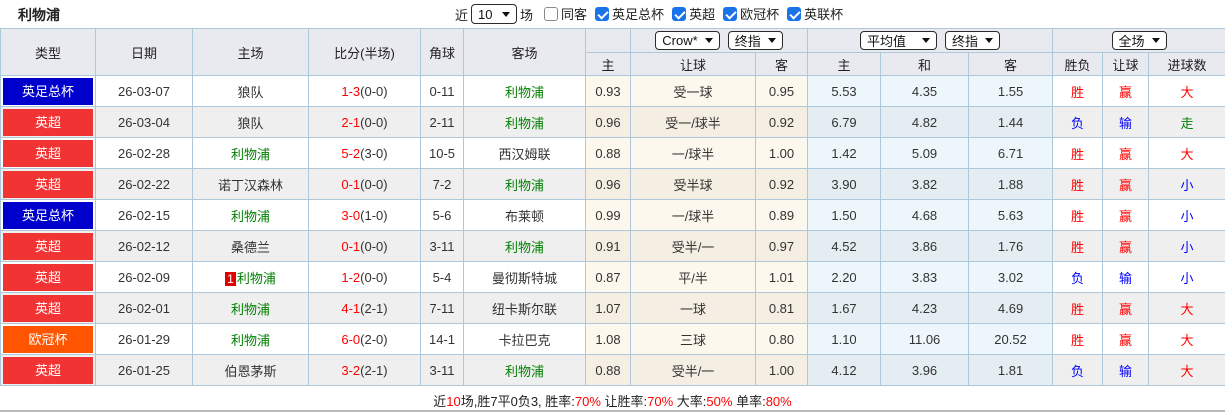 The height and width of the screenshot is (414, 1225). I want to click on asian-odds-time-select: 终指, so click(755, 40).